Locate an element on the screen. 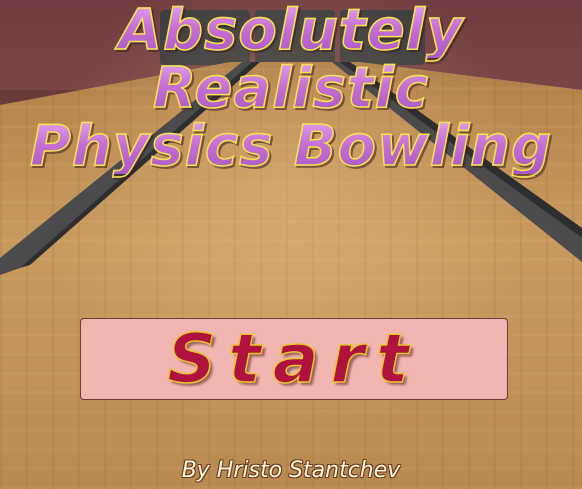  author-credit: By Hristo Stantchev is located at coordinates (291, 470).